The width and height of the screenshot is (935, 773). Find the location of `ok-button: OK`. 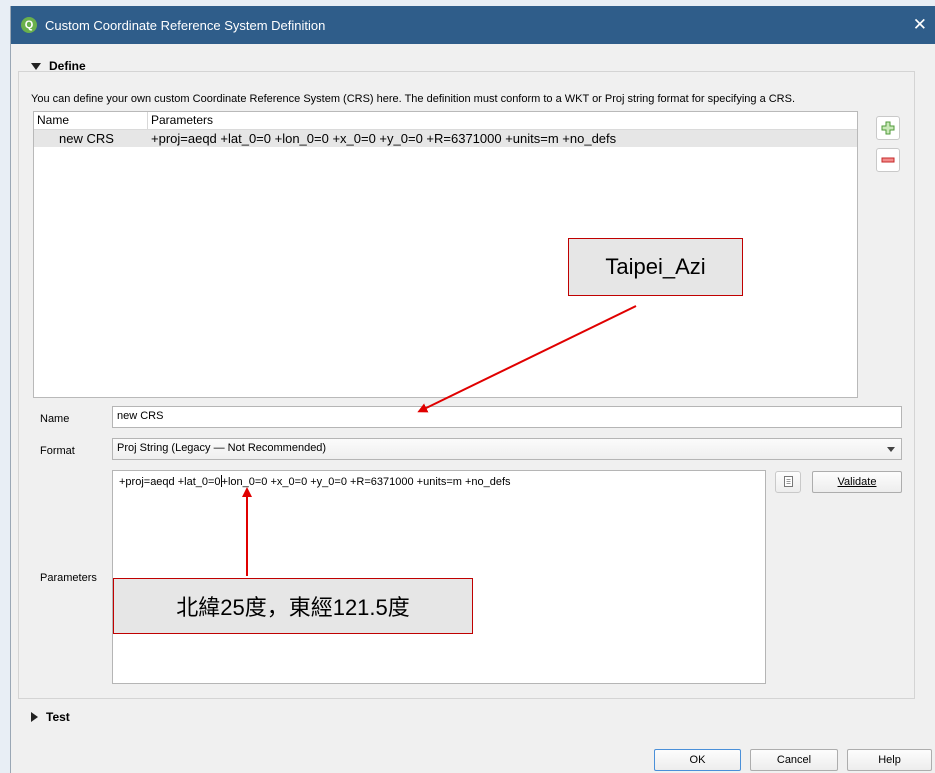

ok-button: OK is located at coordinates (697, 760).